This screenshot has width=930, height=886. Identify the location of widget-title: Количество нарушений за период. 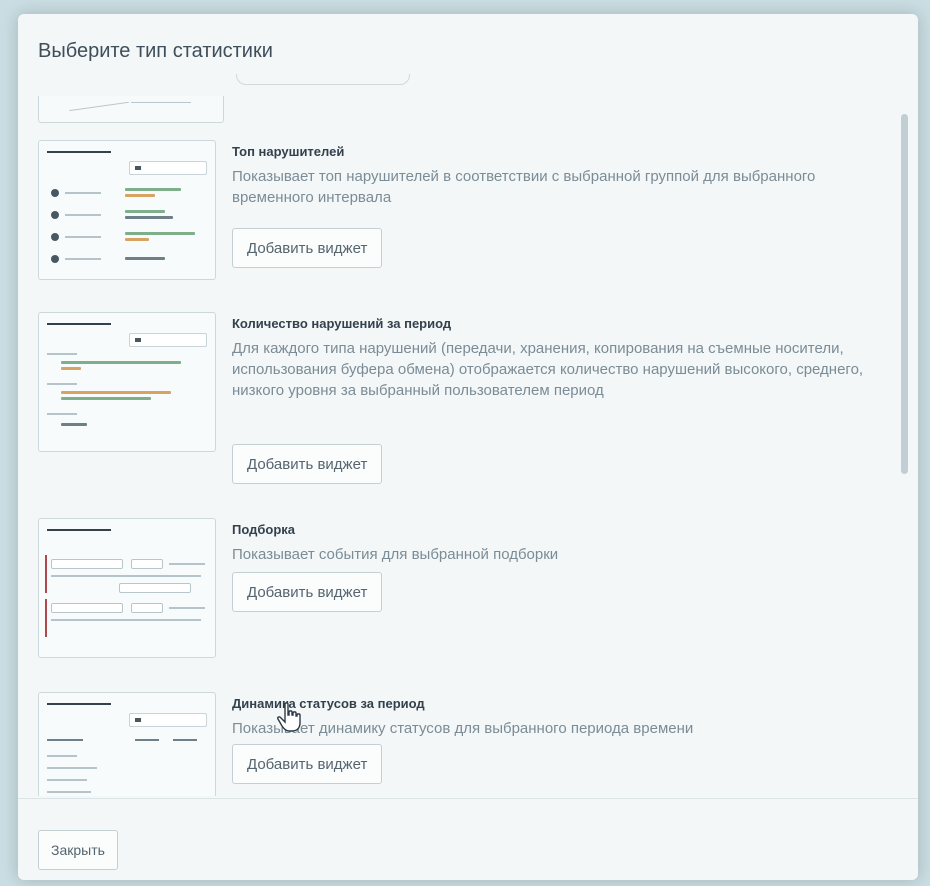
(342, 323).